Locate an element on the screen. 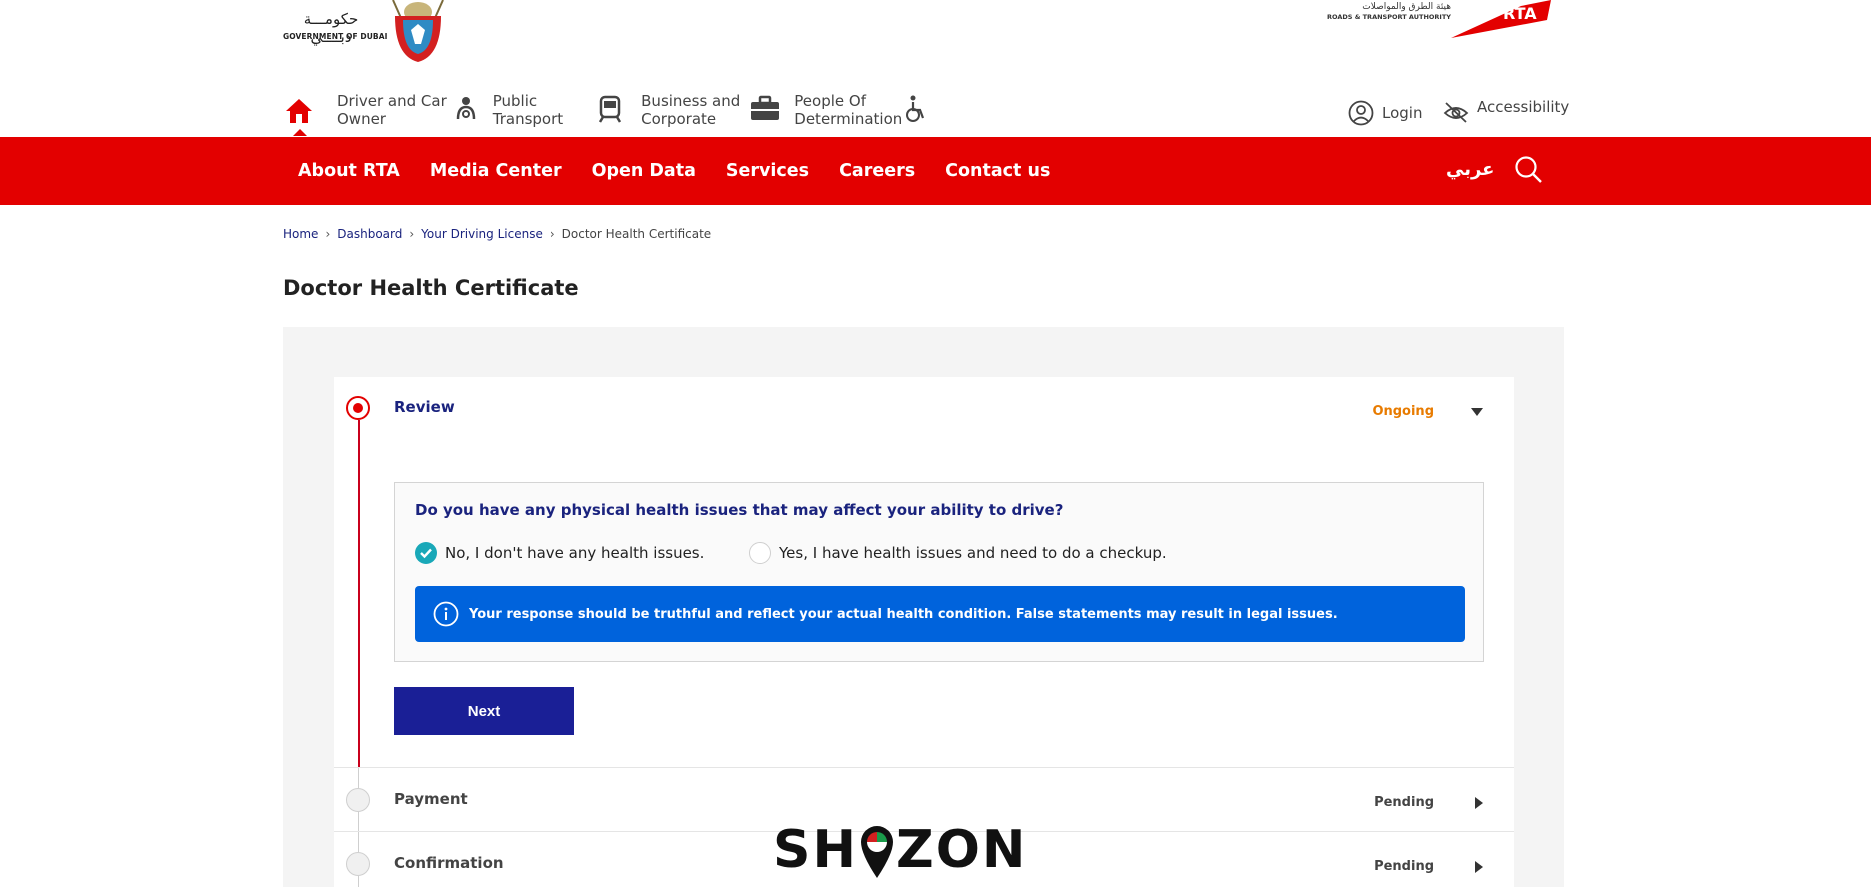 Image resolution: width=1871 pixels, height=887 pixels. shozon-logo: SH ZON is located at coordinates (908, 850).